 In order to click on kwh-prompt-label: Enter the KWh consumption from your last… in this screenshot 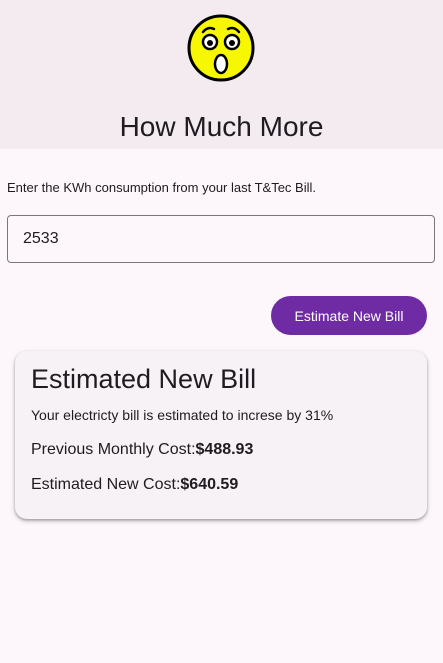, I will do `click(161, 187)`.